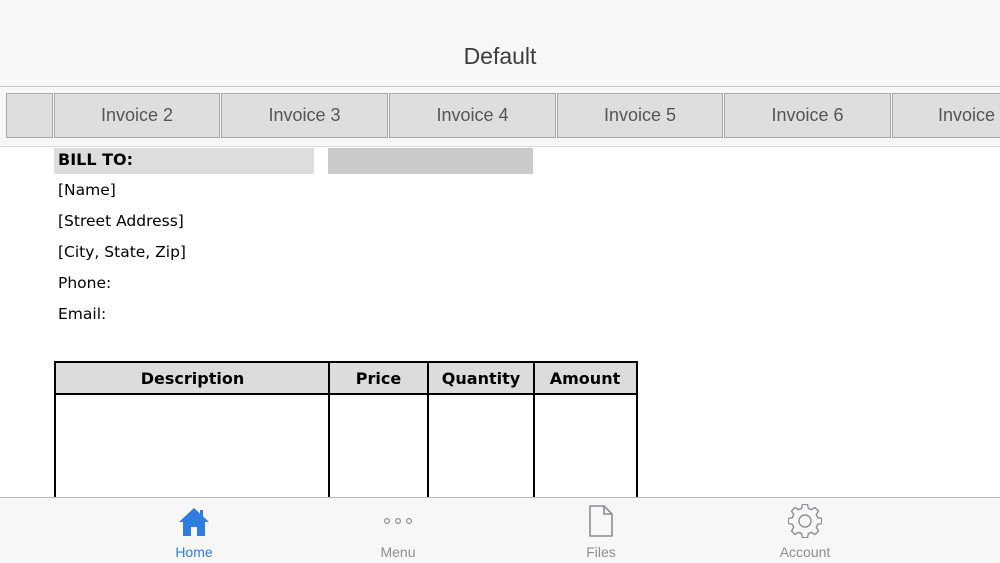 Image resolution: width=1000 pixels, height=563 pixels. Describe the element at coordinates (805, 521) in the screenshot. I see `gear-icon` at that location.